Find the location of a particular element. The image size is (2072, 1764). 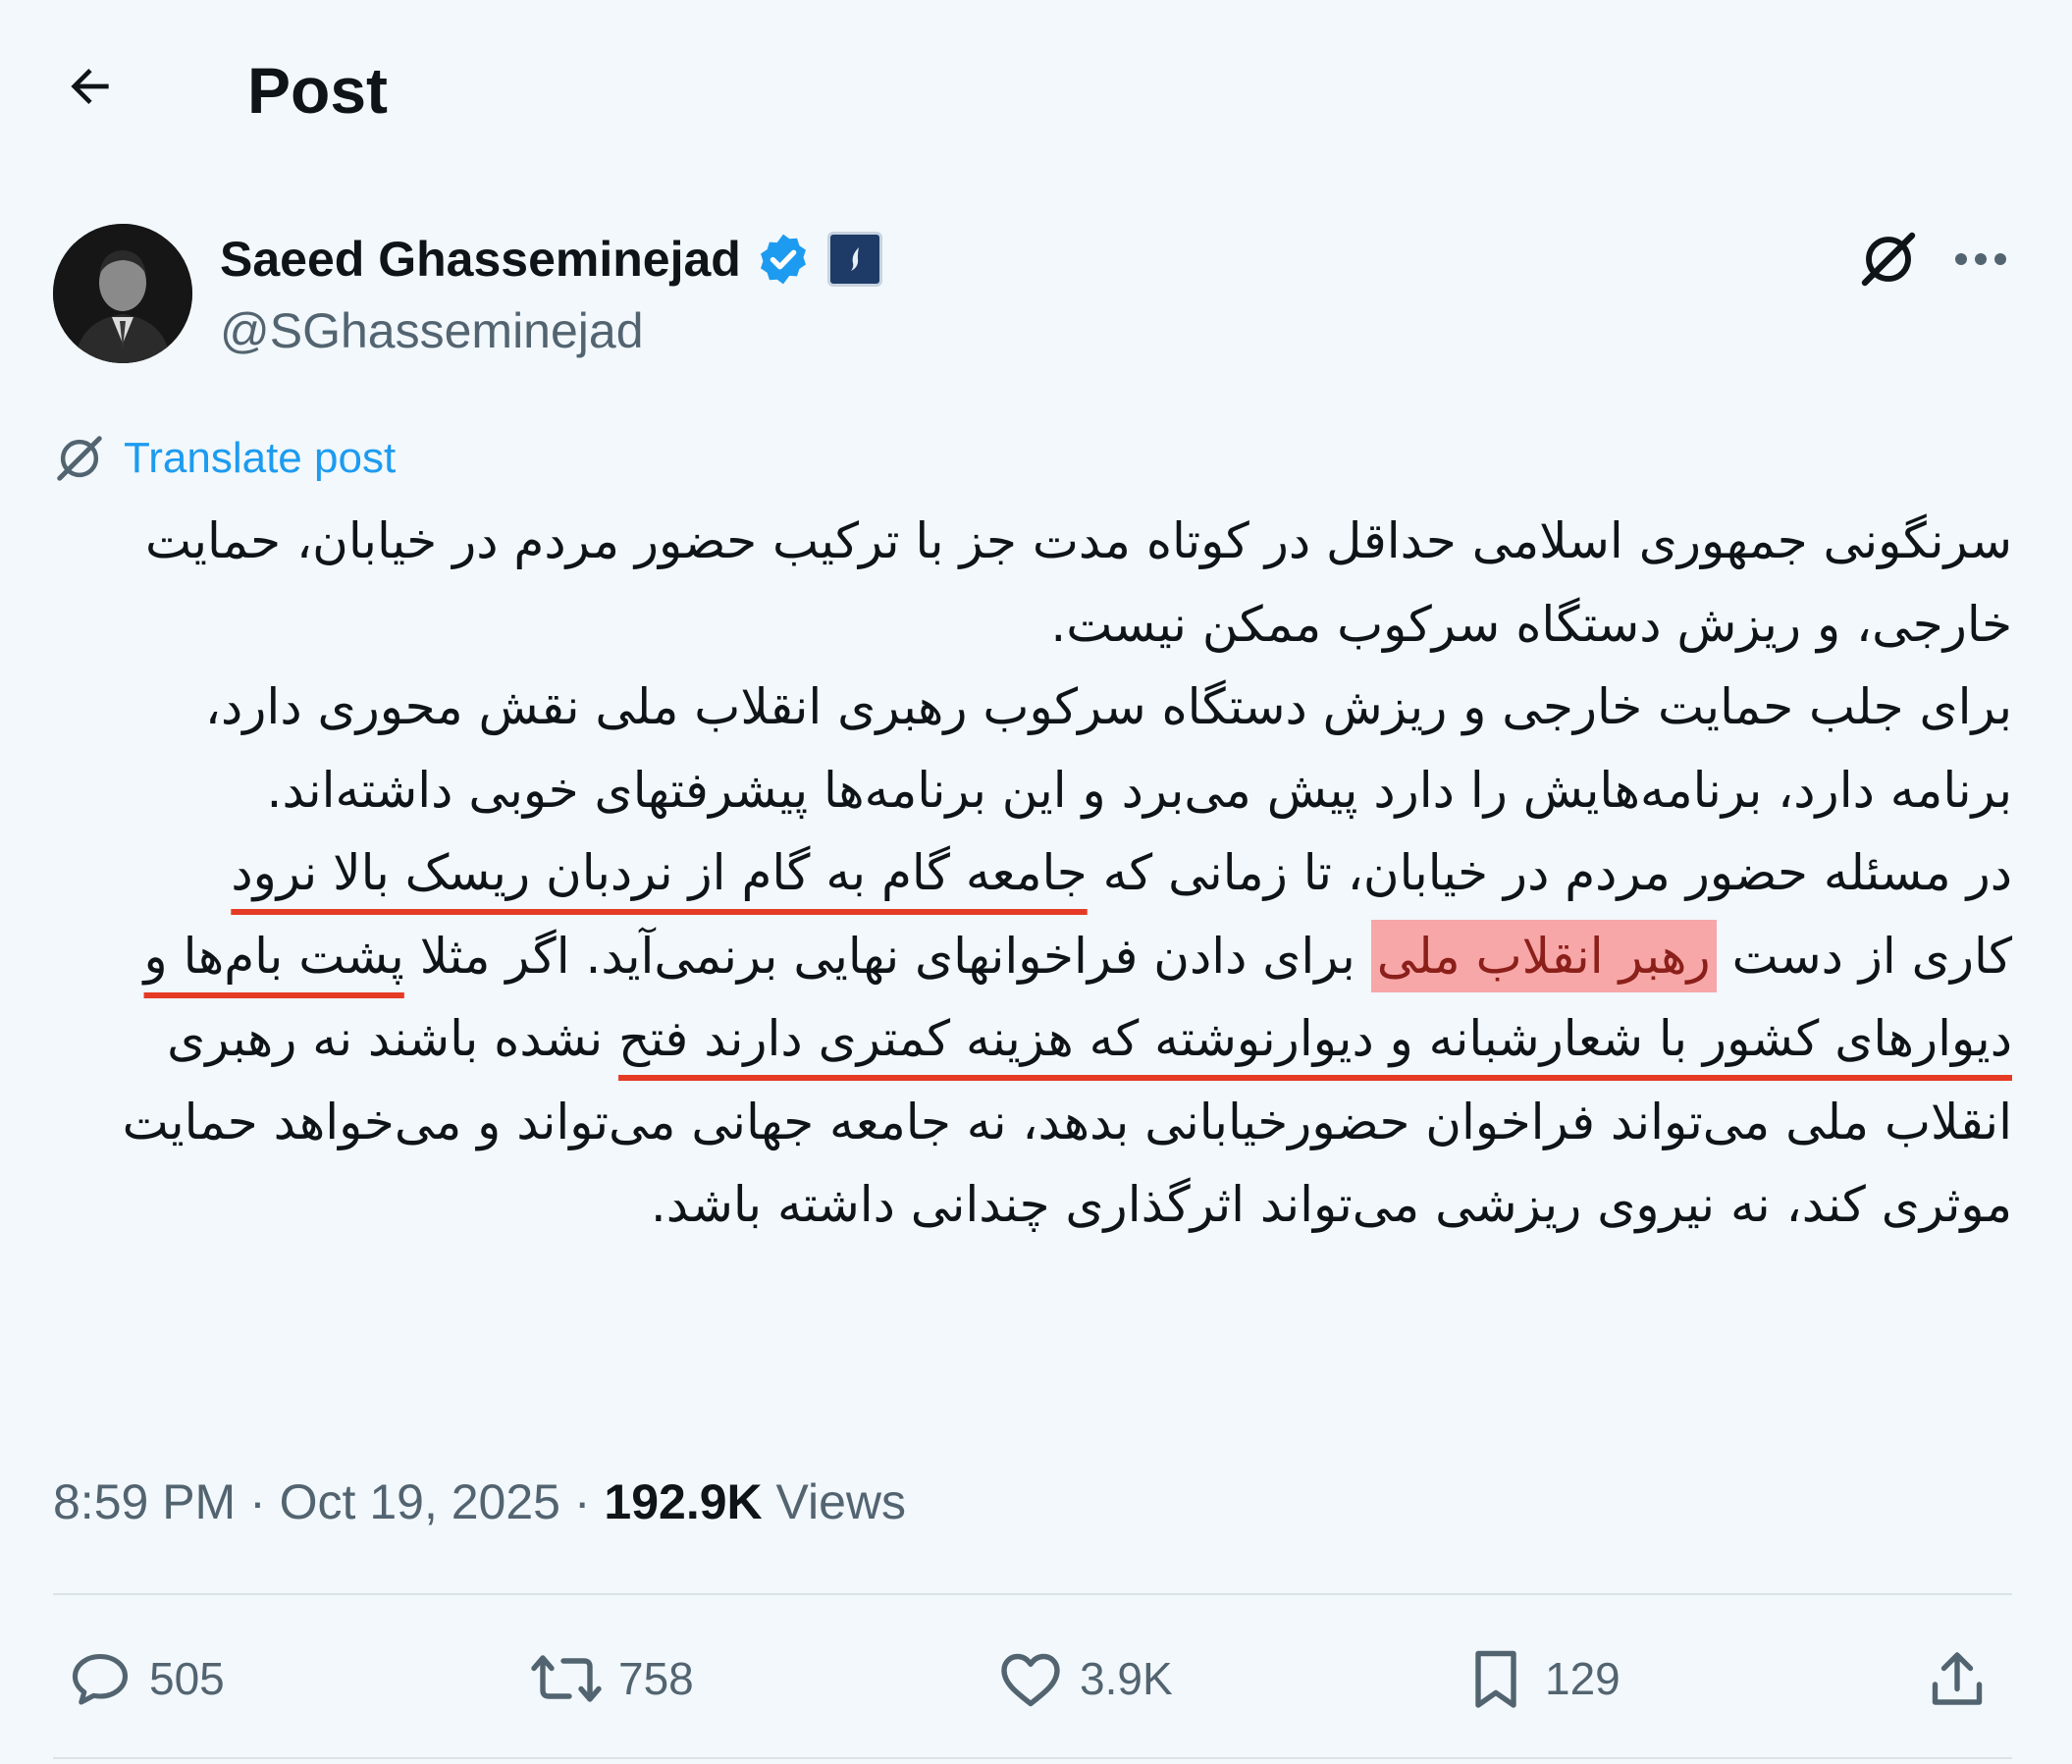

author-name: Saeed Ghasseminejad is located at coordinates (480, 259).